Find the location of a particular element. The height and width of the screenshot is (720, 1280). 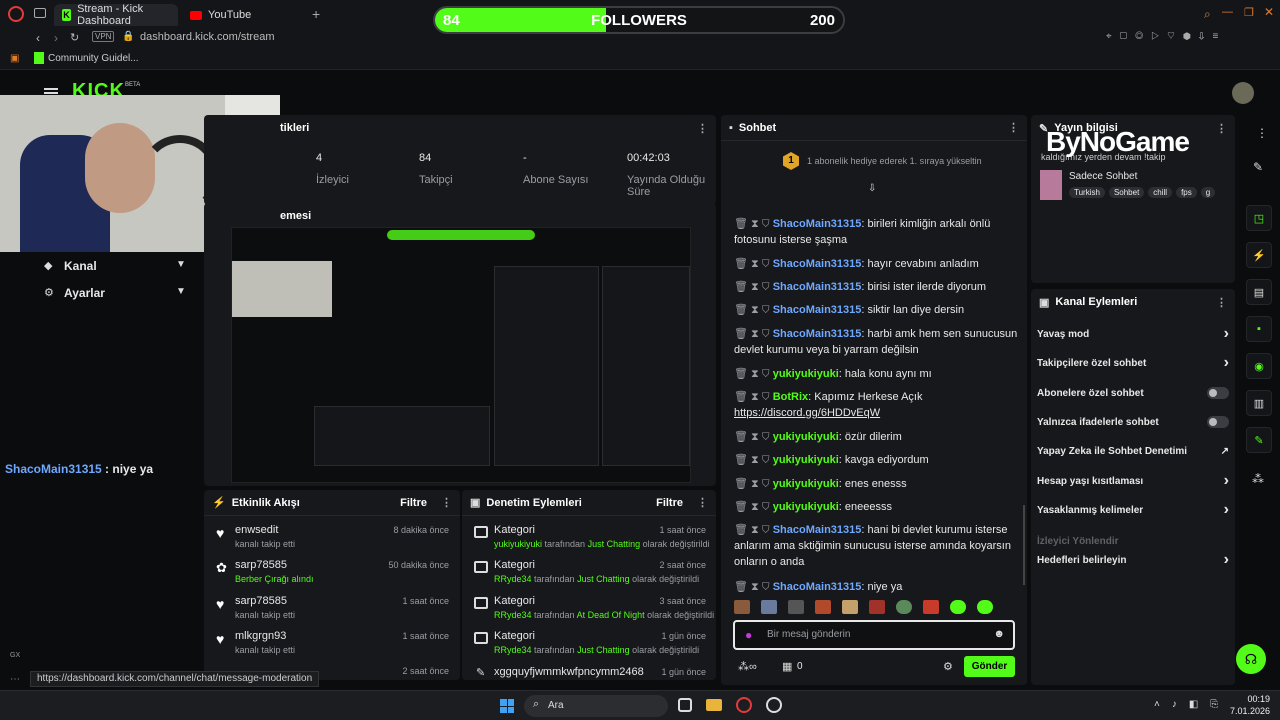

opera-gx-icon is located at coordinates (744, 705).